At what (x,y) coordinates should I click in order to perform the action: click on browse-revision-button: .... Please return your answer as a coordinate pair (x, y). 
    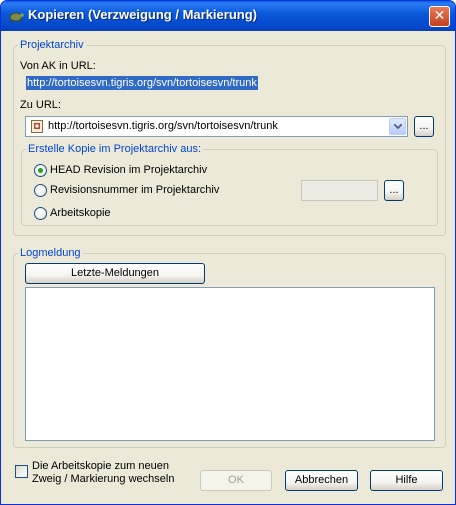
    Looking at the image, I should click on (394, 190).